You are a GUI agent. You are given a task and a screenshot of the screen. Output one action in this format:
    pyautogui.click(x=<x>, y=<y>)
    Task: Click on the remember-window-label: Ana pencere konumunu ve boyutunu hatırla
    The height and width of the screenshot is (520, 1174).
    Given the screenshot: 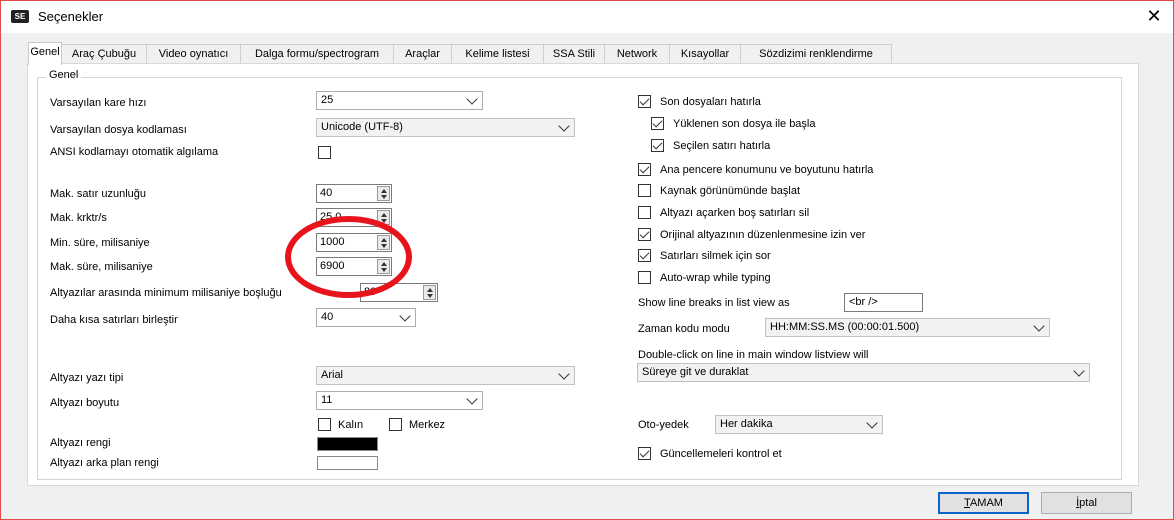 What is the action you would take?
    pyautogui.click(x=767, y=170)
    